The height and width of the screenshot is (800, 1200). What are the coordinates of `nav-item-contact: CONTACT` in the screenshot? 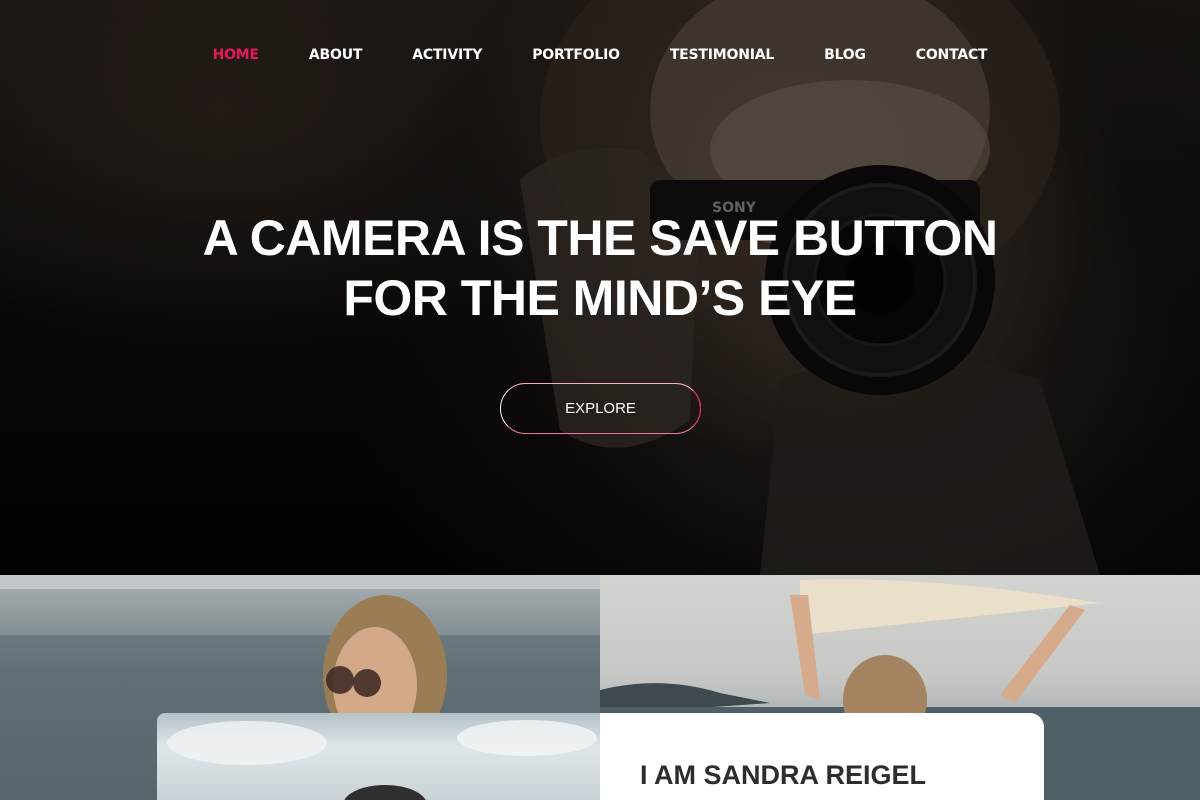 It's located at (952, 56).